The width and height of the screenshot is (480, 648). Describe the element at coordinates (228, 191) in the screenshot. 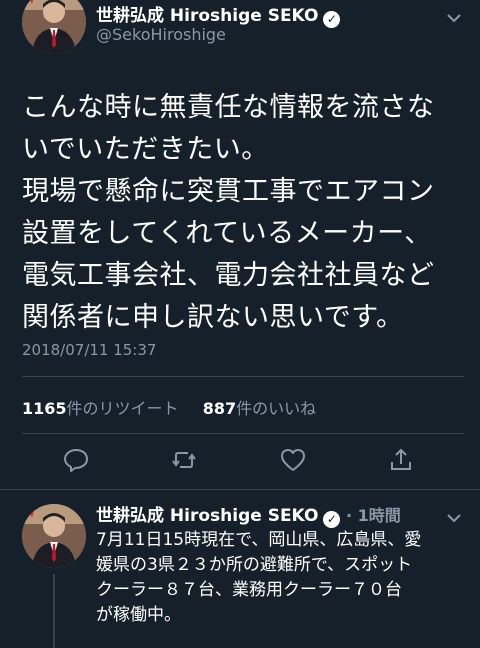

I see `tweet-text-line: 現場で懸命に突貫工事でエアコン` at that location.